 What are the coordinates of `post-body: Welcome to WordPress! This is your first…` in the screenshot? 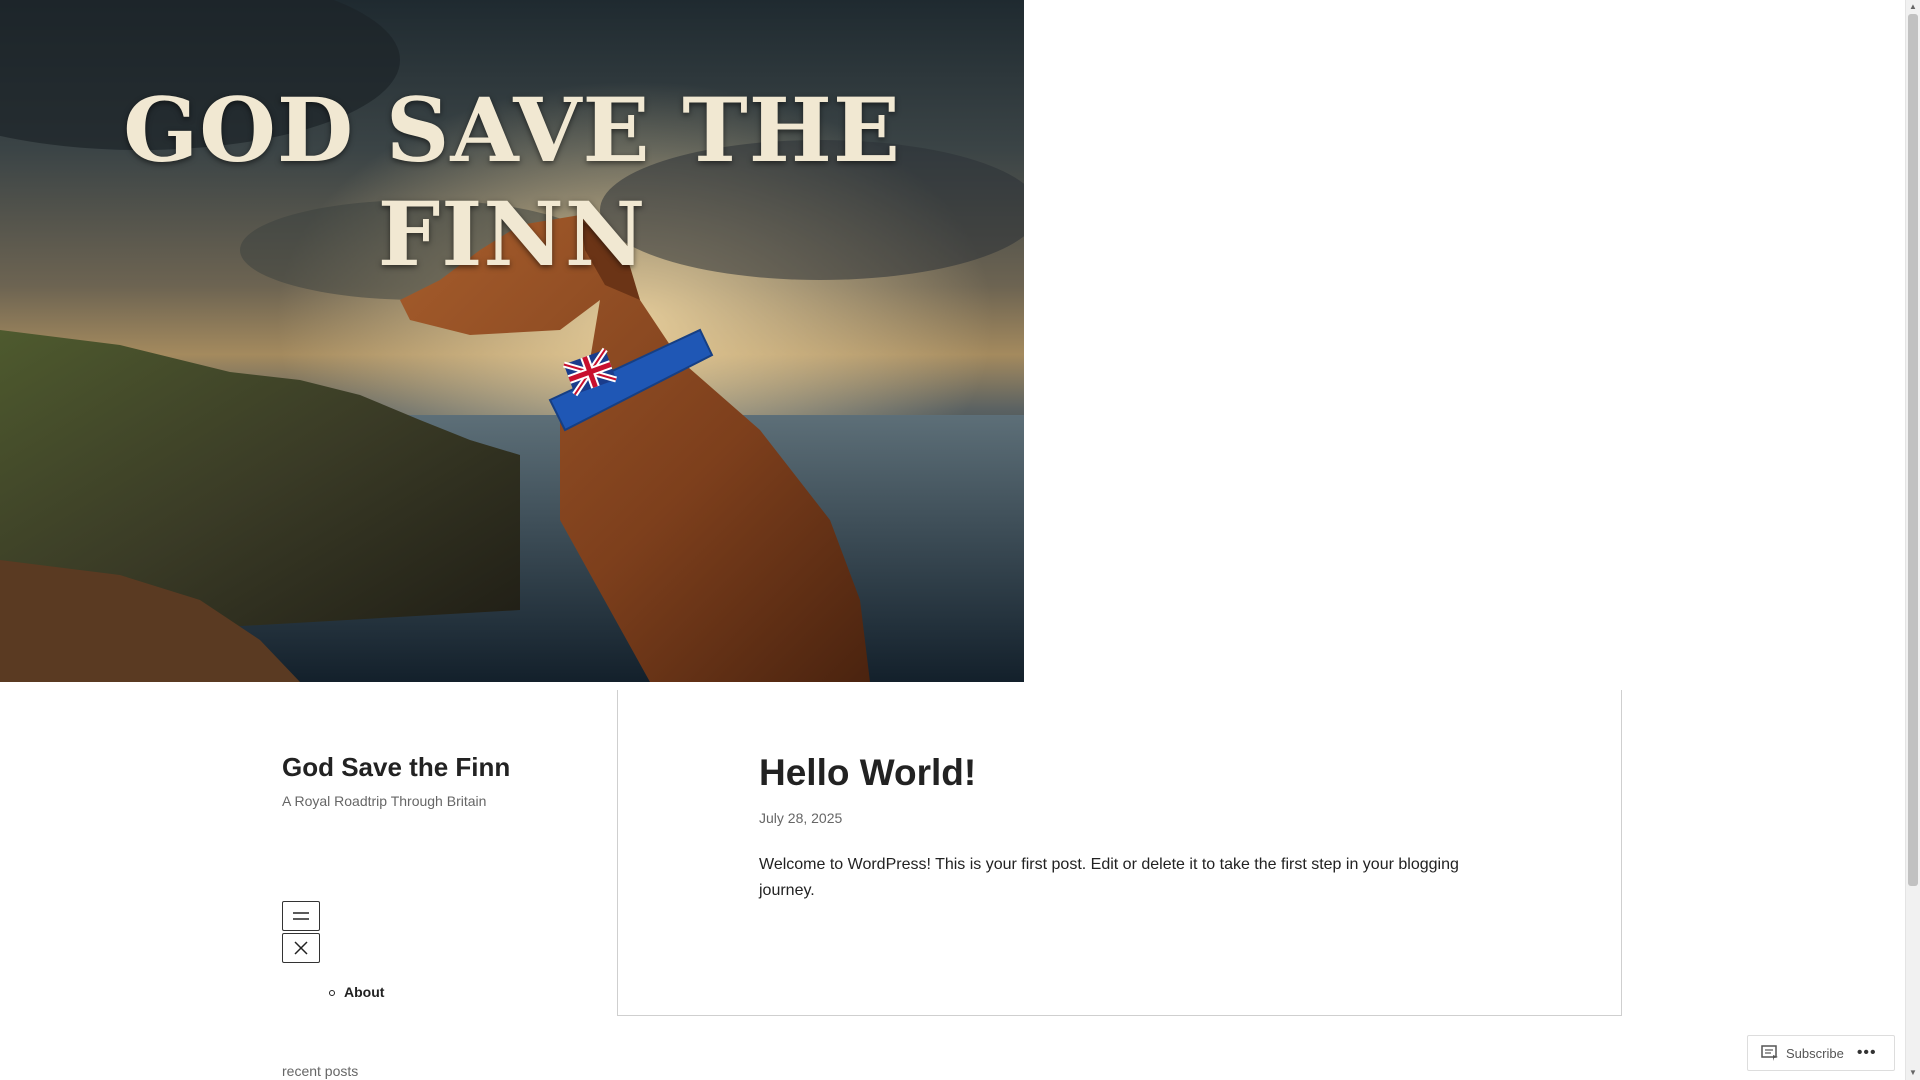 It's located at (1109, 877).